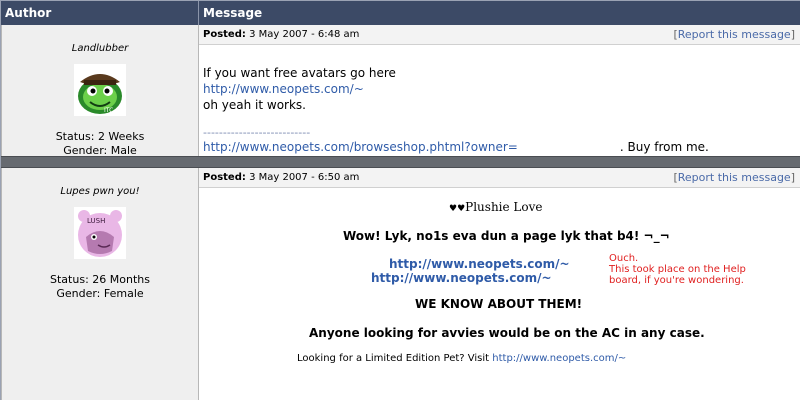 The width and height of the screenshot is (800, 400). I want to click on svg-text: LUSH, so click(96, 221).